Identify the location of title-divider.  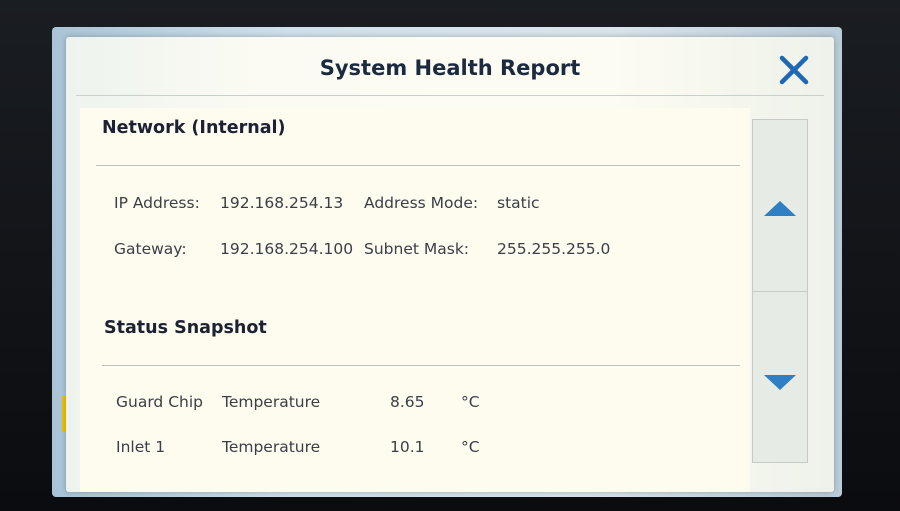
(450, 95).